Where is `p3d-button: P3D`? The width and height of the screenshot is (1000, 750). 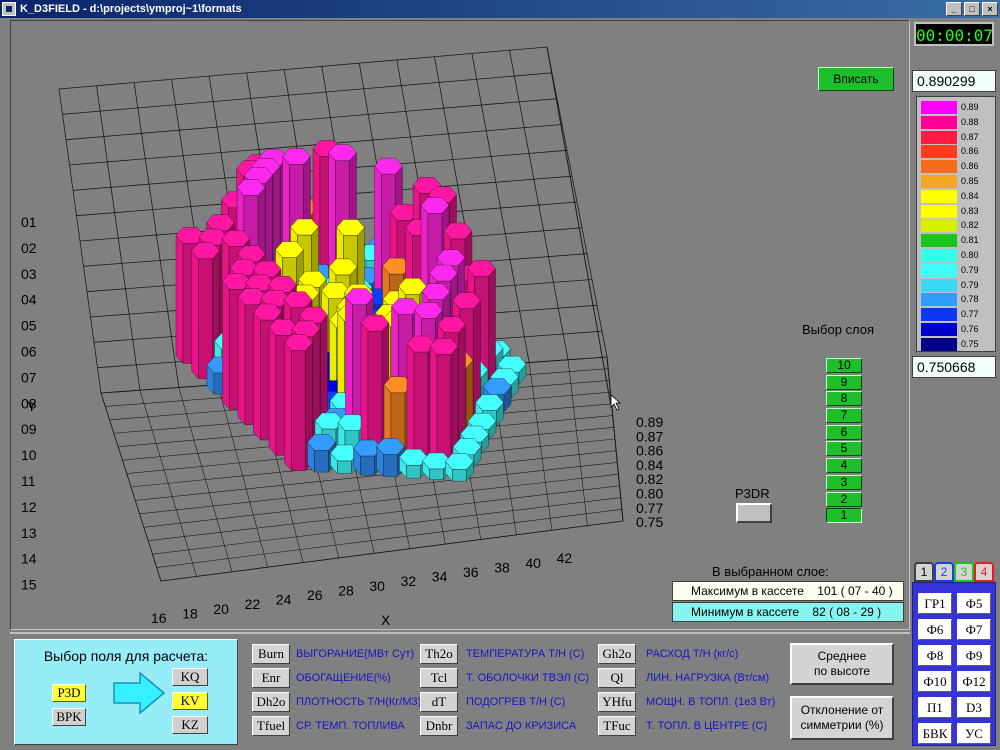 p3d-button: P3D is located at coordinates (69, 693).